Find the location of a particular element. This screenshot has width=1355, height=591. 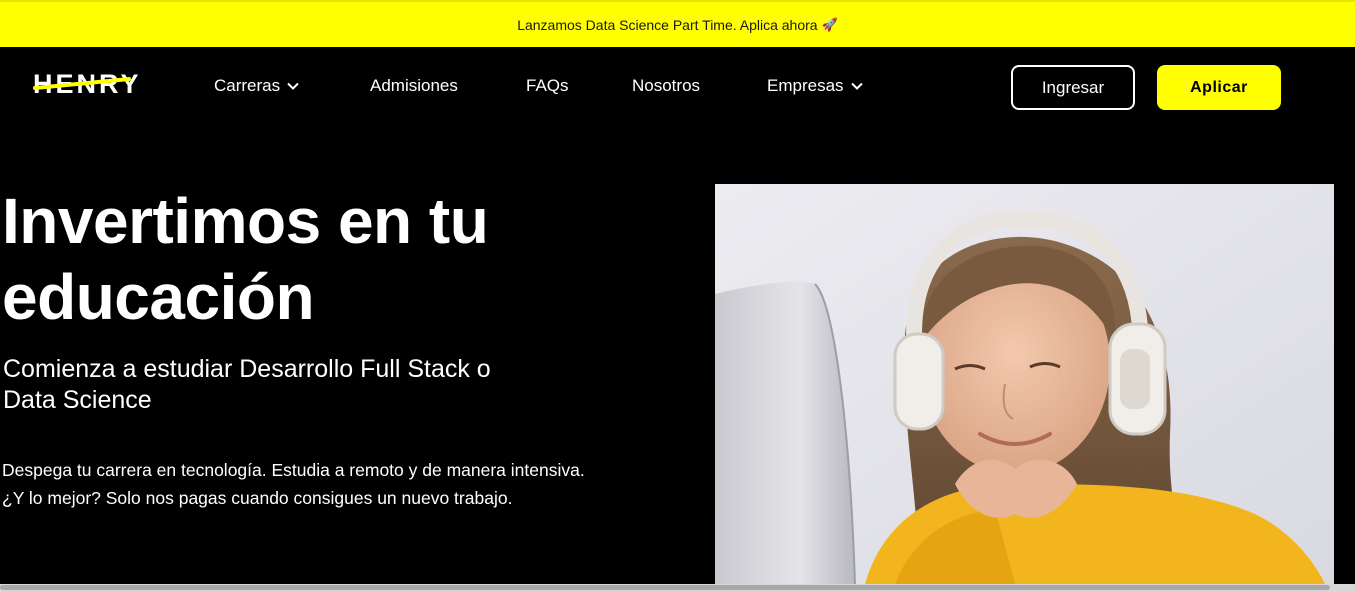

nav-item-label: Nosotros is located at coordinates (666, 85).